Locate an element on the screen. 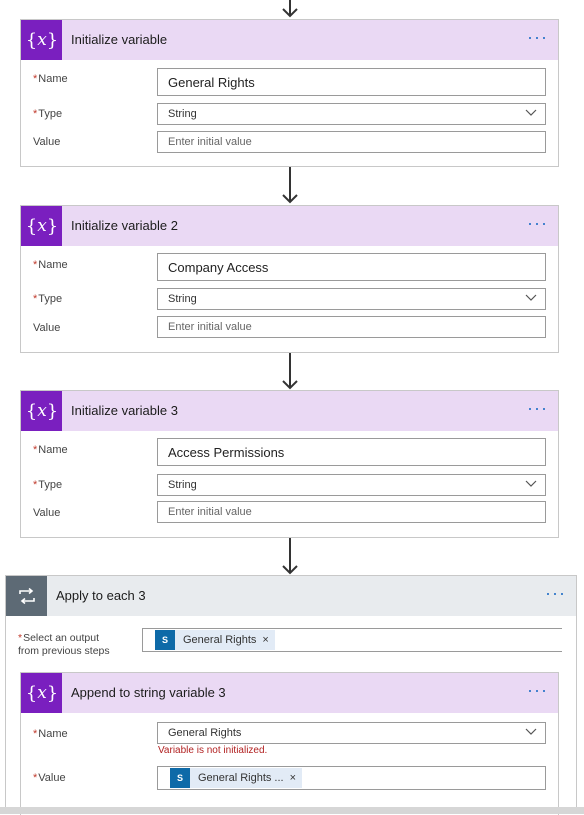 This screenshot has height=815, width=584. error-message: Variable is not initialized. is located at coordinates (213, 750).